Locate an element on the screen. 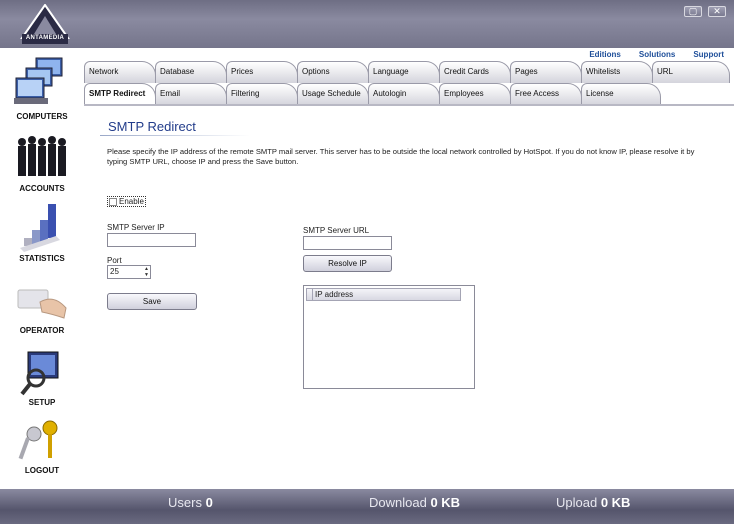 The height and width of the screenshot is (524, 734). sidebar-item-logout: LOGOUT is located at coordinates (42, 447).